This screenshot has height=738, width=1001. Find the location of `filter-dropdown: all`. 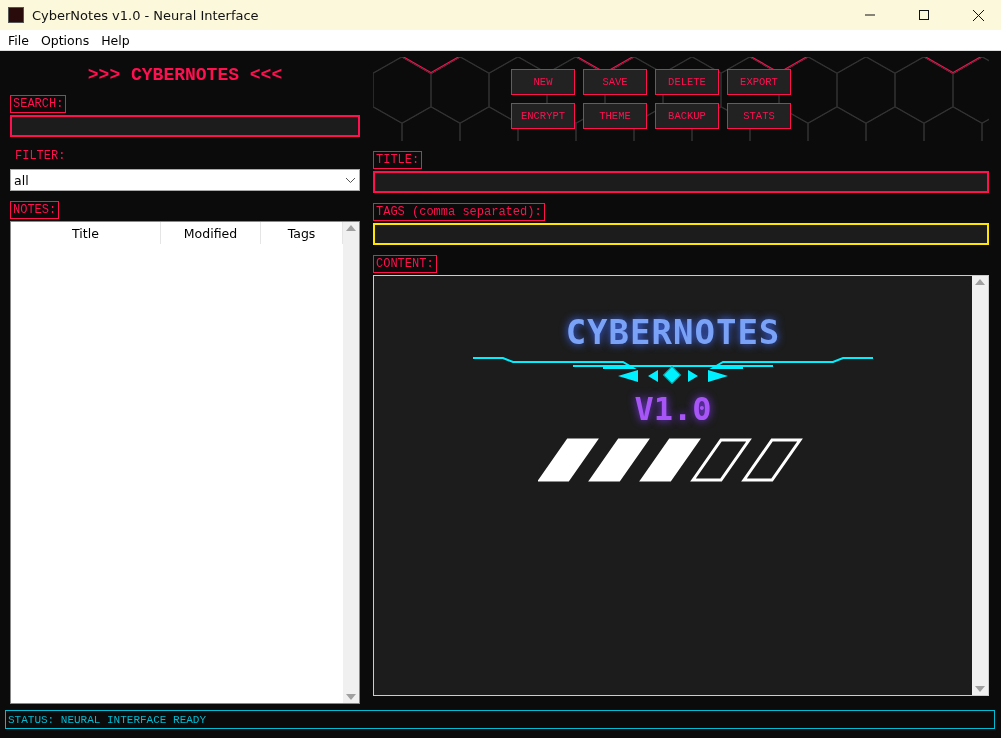

filter-dropdown: all is located at coordinates (185, 180).